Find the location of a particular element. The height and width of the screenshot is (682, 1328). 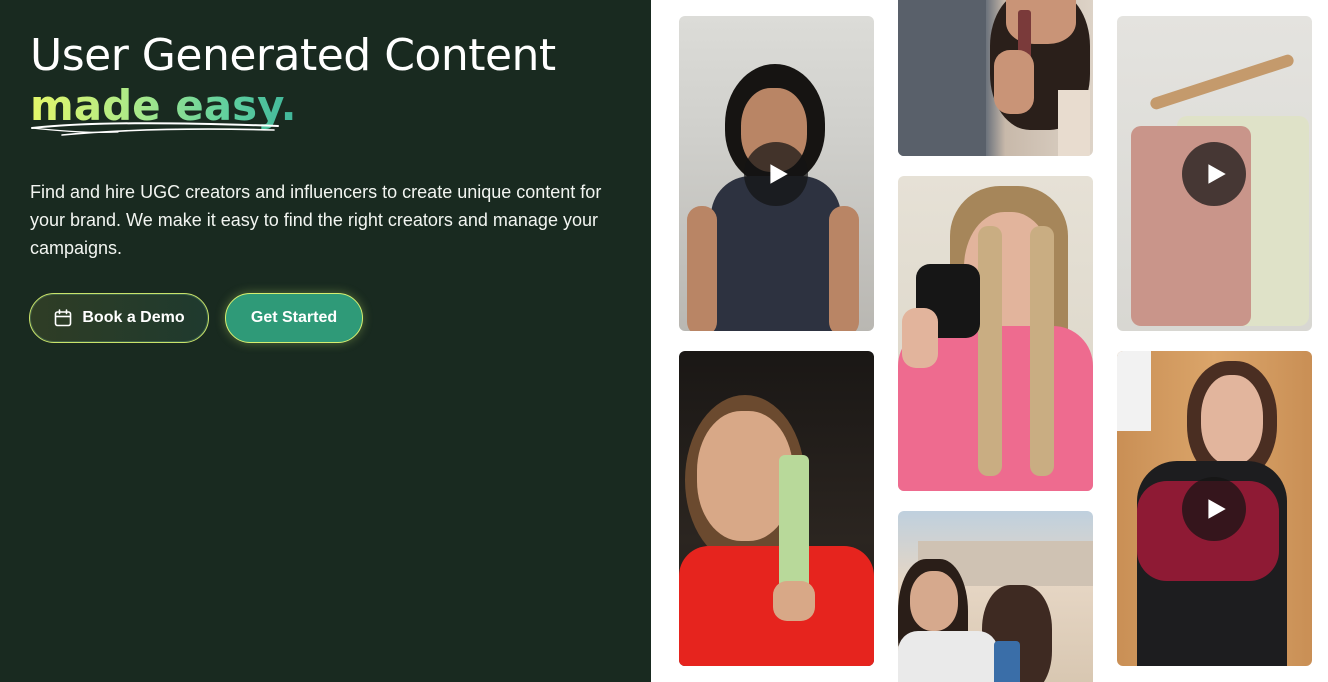

creator-serum-bottle-video is located at coordinates (995, 78).